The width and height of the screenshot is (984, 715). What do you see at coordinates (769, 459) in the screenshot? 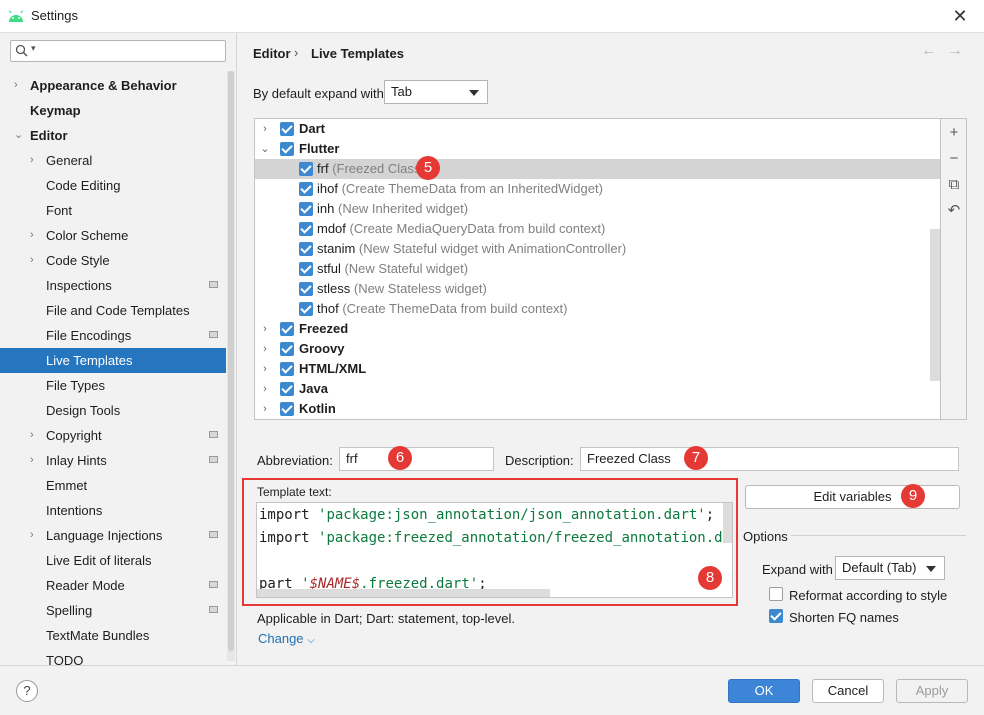
I see `description-field: Freezed Class` at bounding box center [769, 459].